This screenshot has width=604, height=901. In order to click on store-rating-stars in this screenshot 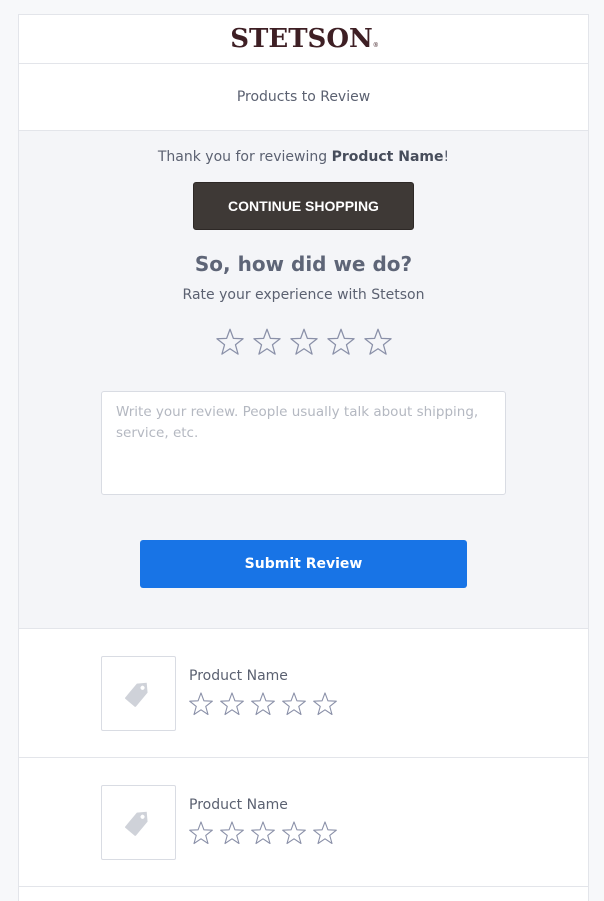, I will do `click(303, 342)`.